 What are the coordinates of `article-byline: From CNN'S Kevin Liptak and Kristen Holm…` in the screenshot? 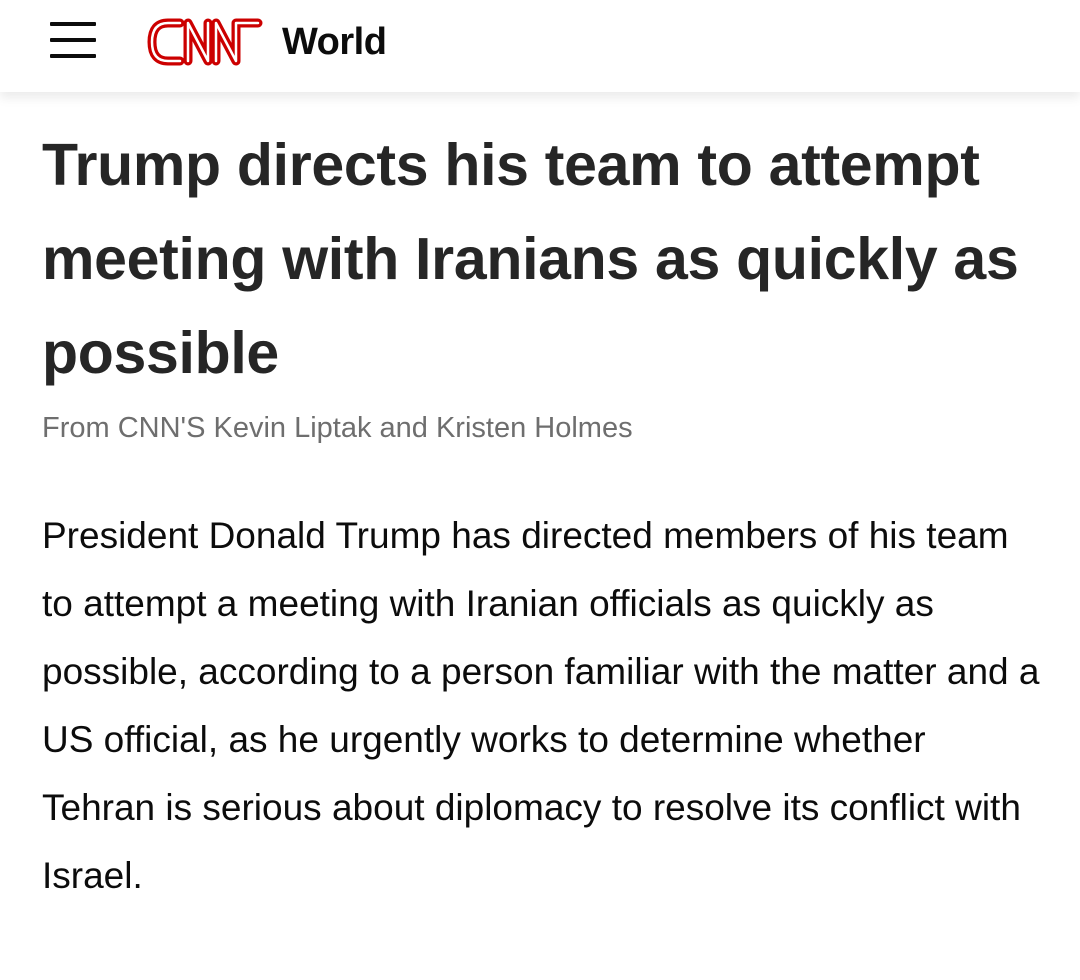 It's located at (337, 428).